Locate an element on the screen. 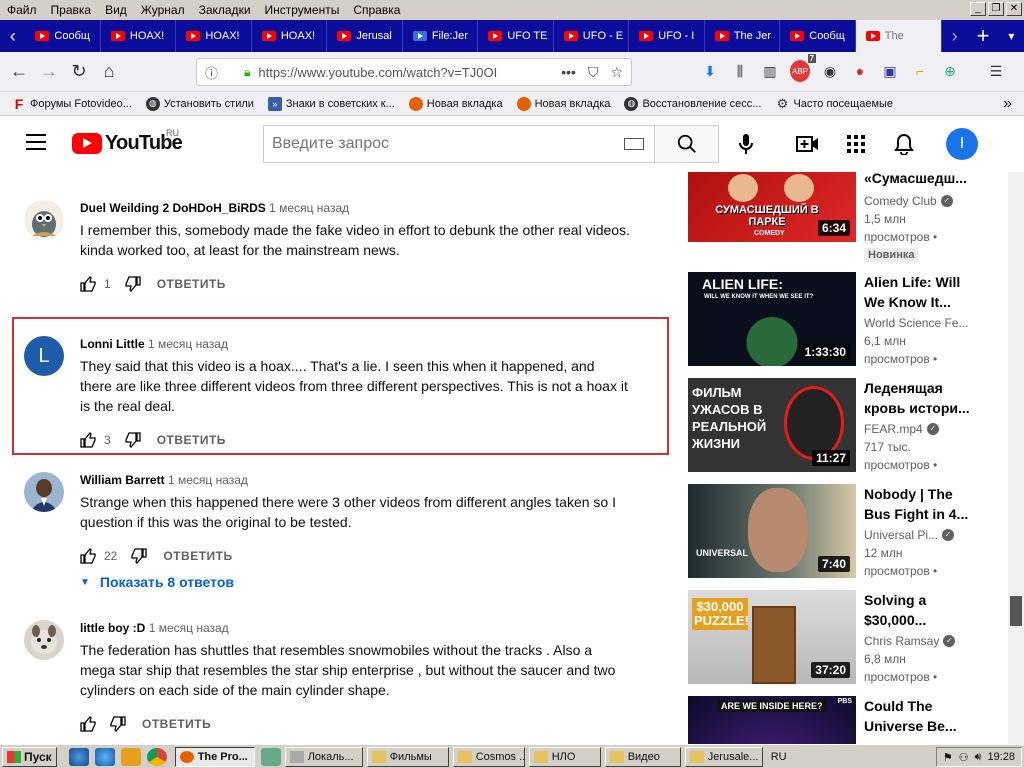 Image resolution: width=1024 pixels, height=768 pixels. keyboard-icon is located at coordinates (634, 144).